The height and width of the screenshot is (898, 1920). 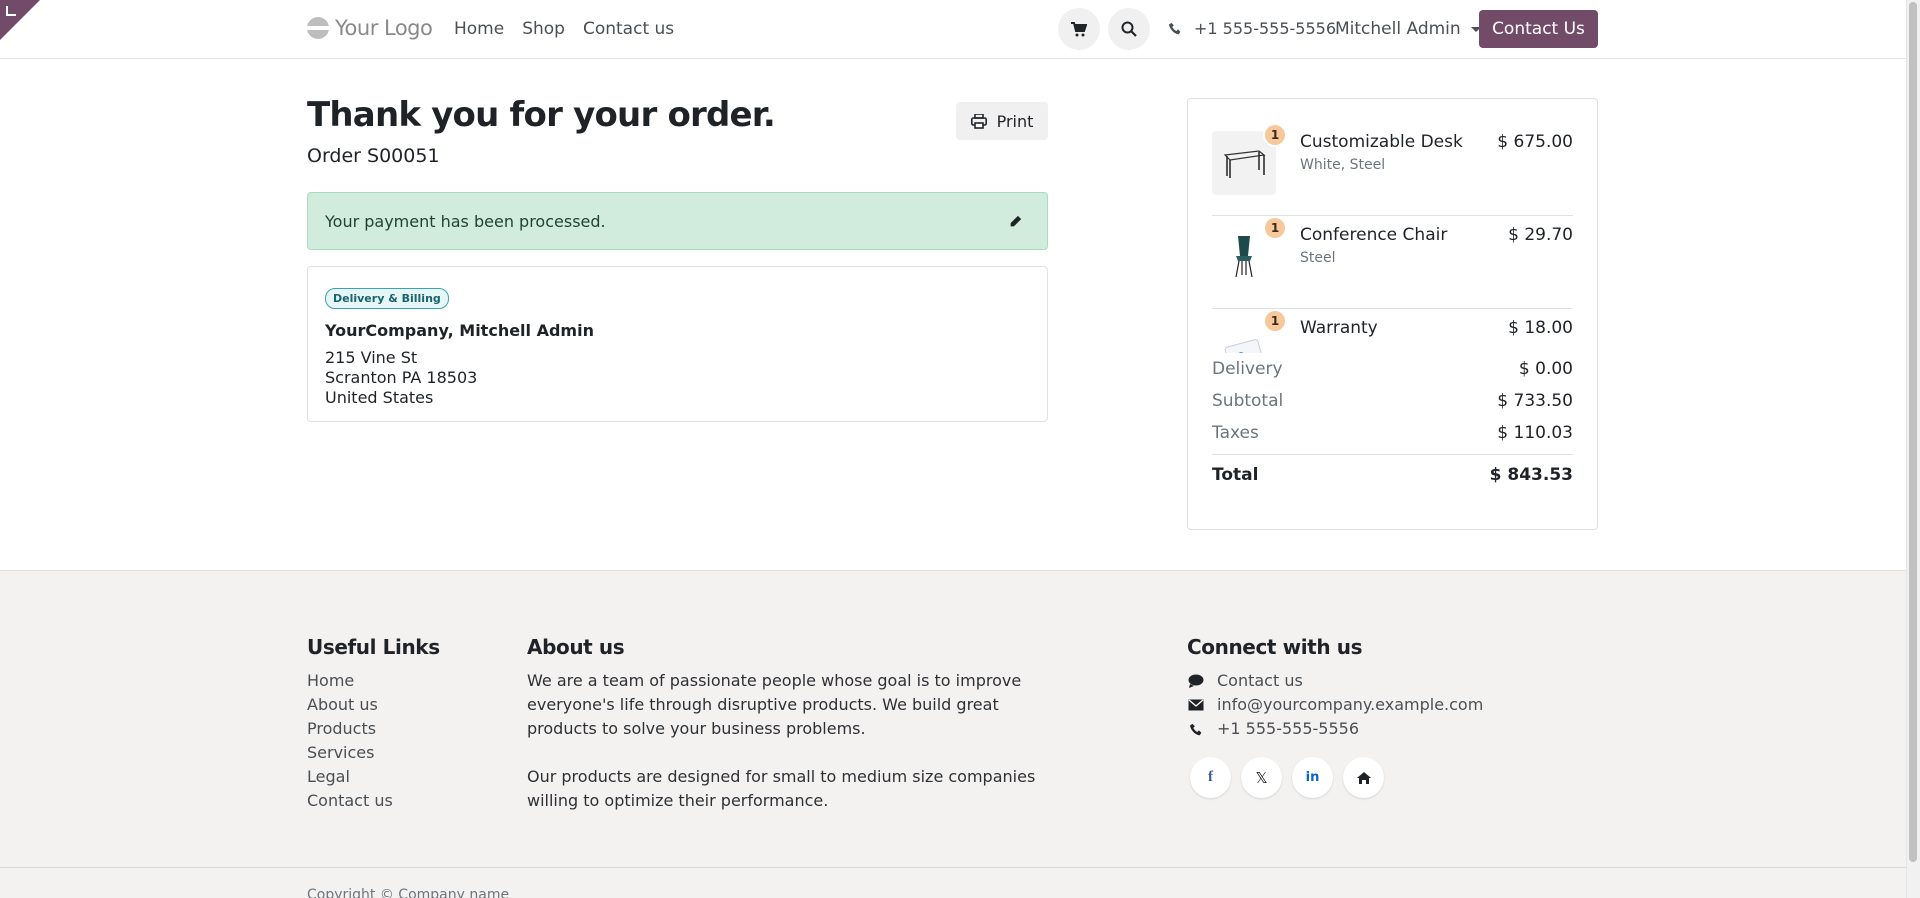 I want to click on pencil-icon, so click(x=1015, y=221).